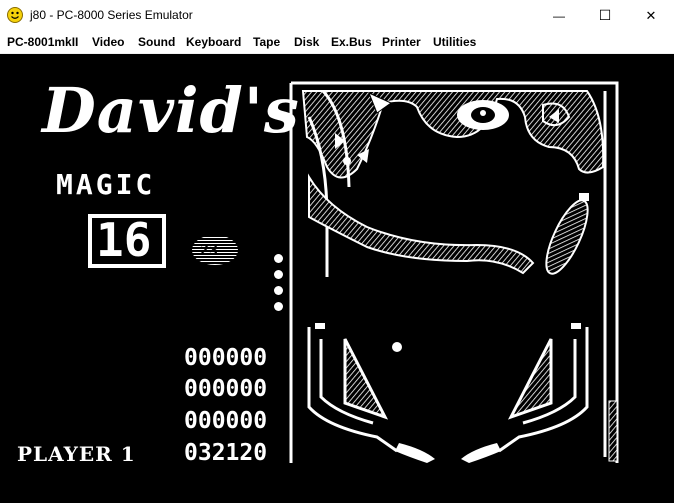  Describe the element at coordinates (397, 347) in the screenshot. I see `pinball-ball` at that location.